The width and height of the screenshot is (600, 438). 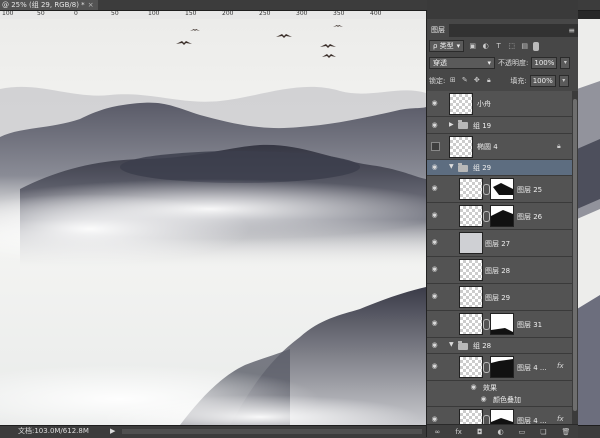 I want to click on expand-triangle-icon: ▶, so click(x=451, y=124).